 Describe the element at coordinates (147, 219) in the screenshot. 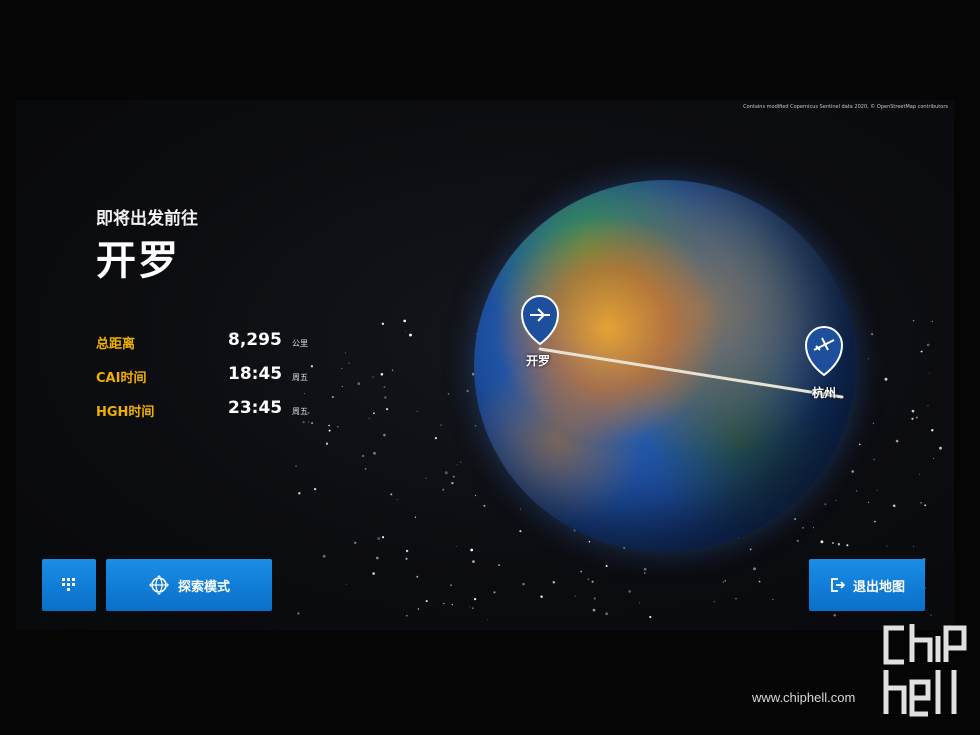

I see `departure-subtitle: 即将出发前往` at that location.